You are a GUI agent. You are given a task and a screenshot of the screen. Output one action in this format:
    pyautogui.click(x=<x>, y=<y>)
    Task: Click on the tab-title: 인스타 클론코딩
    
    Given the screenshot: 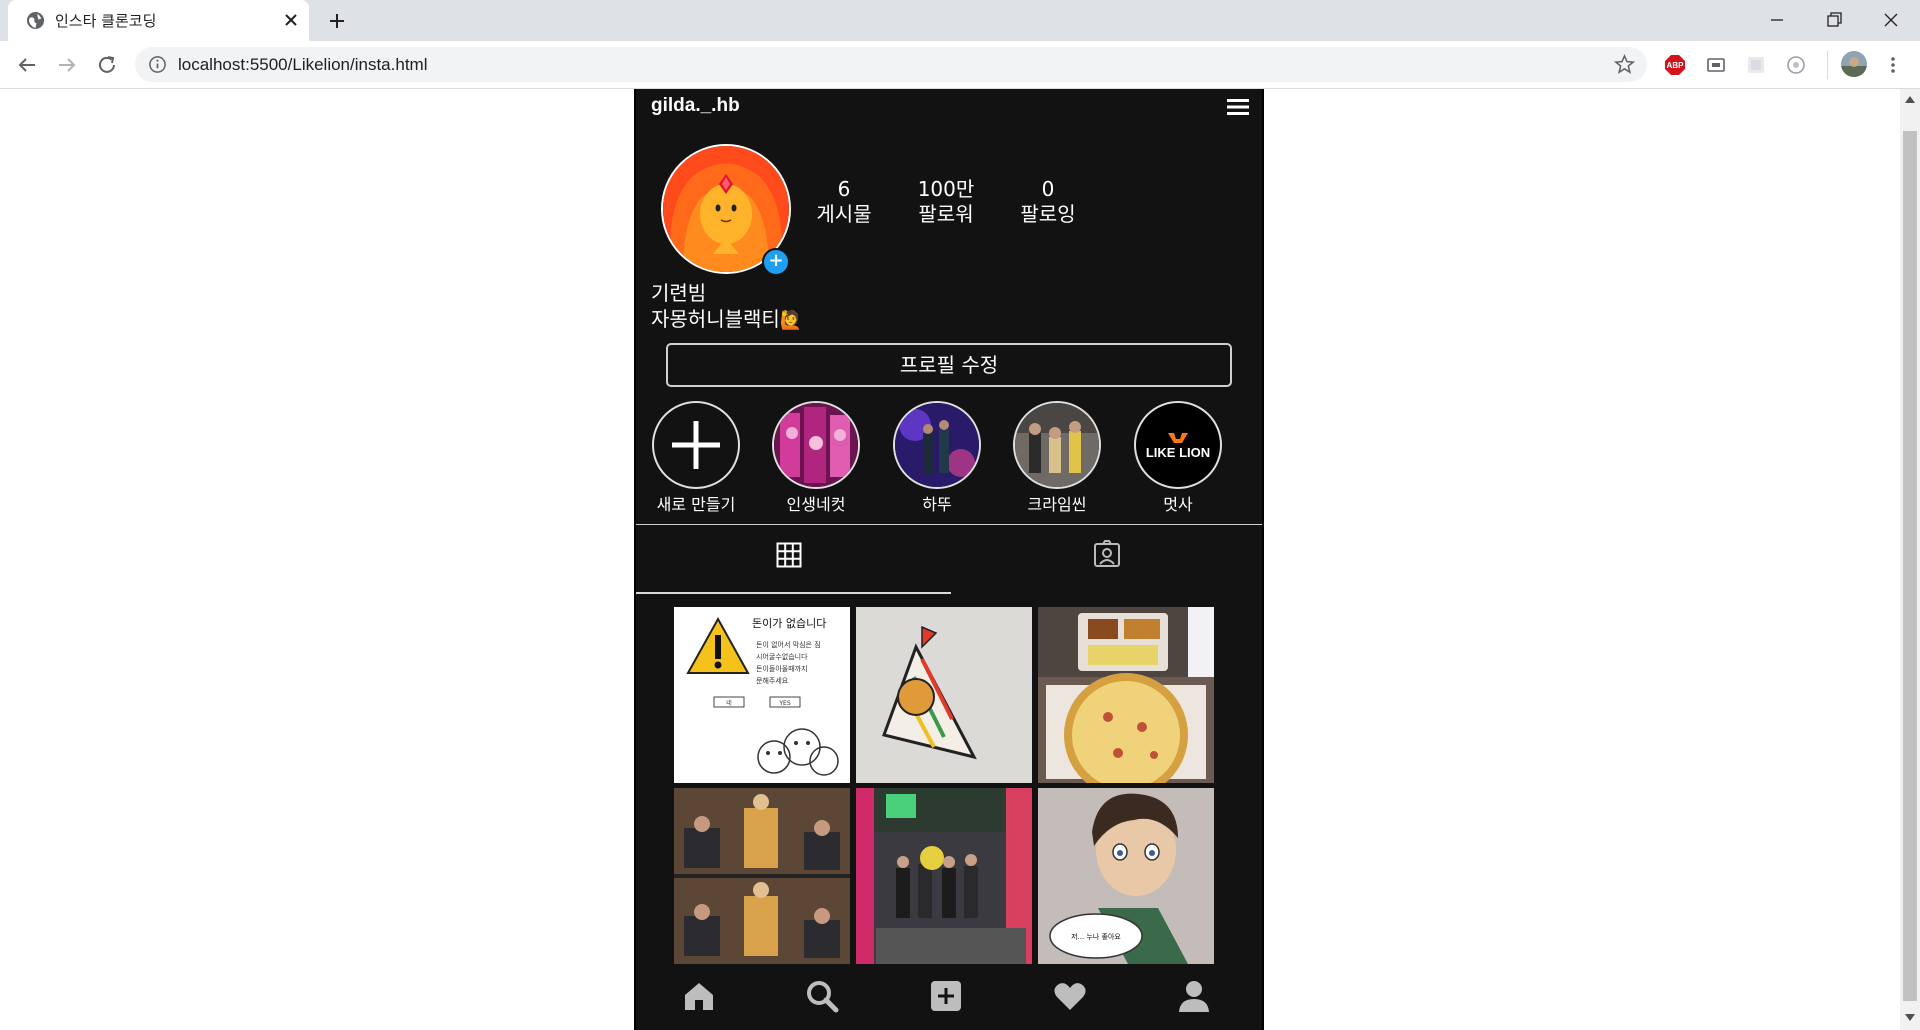 What is the action you would take?
    pyautogui.click(x=106, y=21)
    